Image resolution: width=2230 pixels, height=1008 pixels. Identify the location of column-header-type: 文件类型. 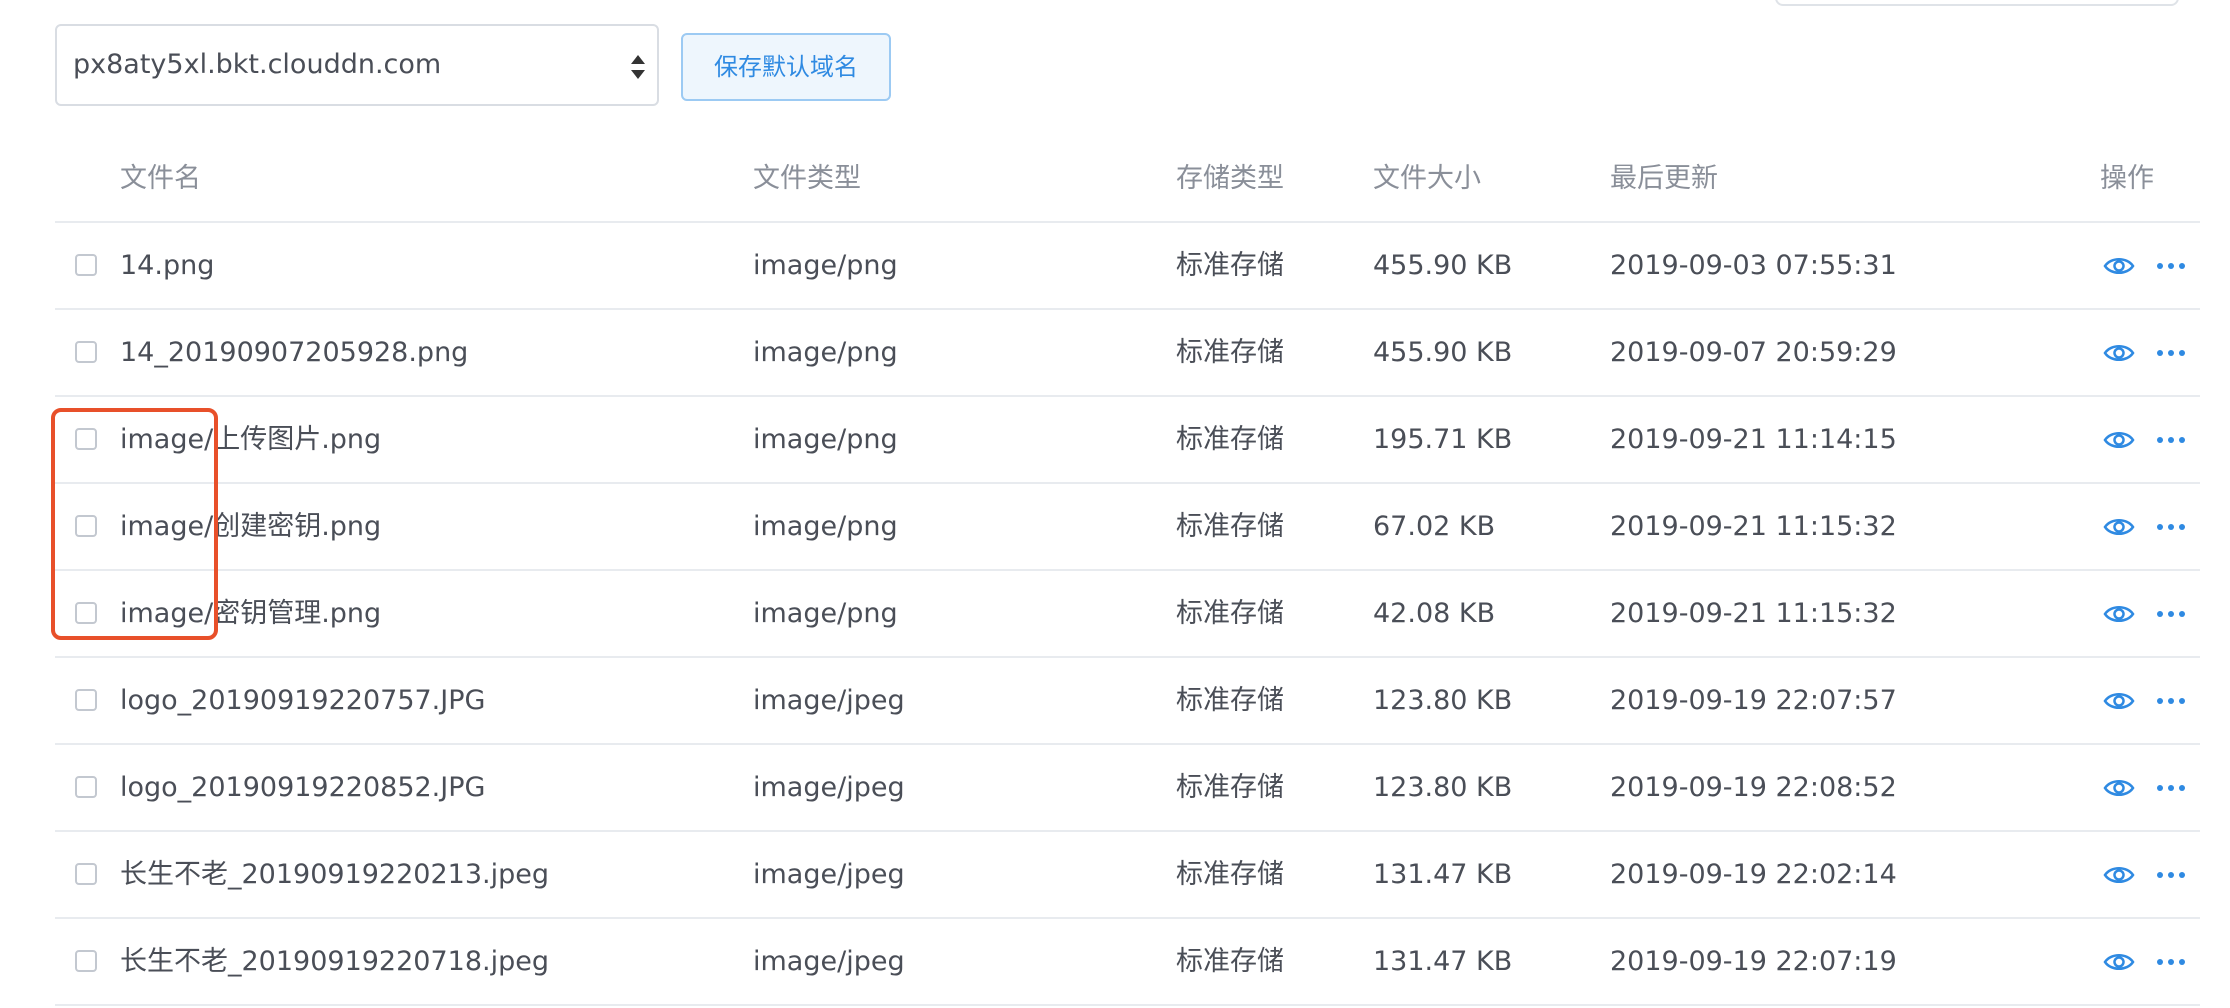
(807, 179).